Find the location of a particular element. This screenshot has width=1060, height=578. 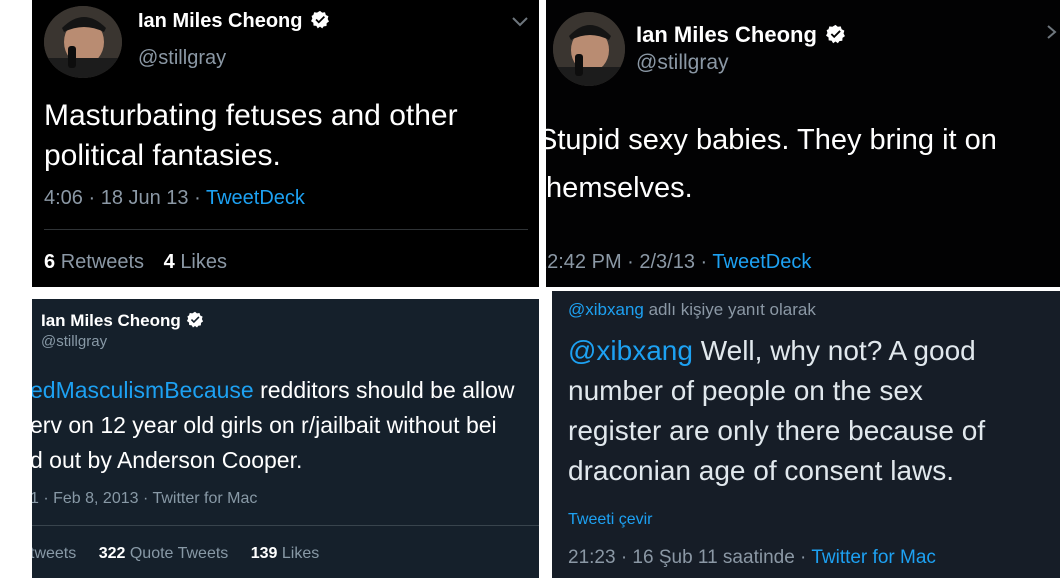

likes-stat: 139 Likes is located at coordinates (285, 553).